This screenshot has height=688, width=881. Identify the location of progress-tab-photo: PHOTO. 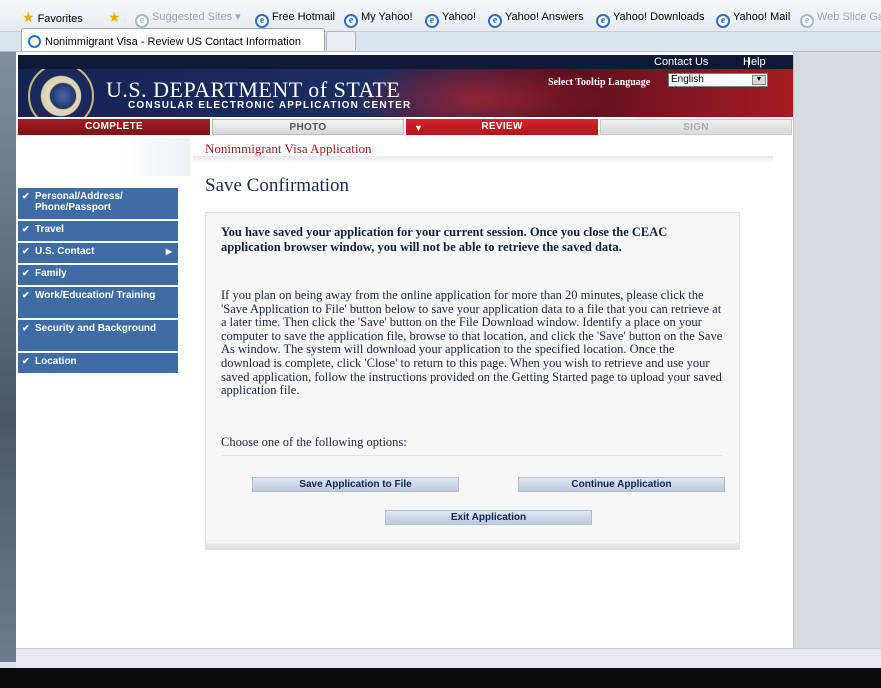
(308, 127).